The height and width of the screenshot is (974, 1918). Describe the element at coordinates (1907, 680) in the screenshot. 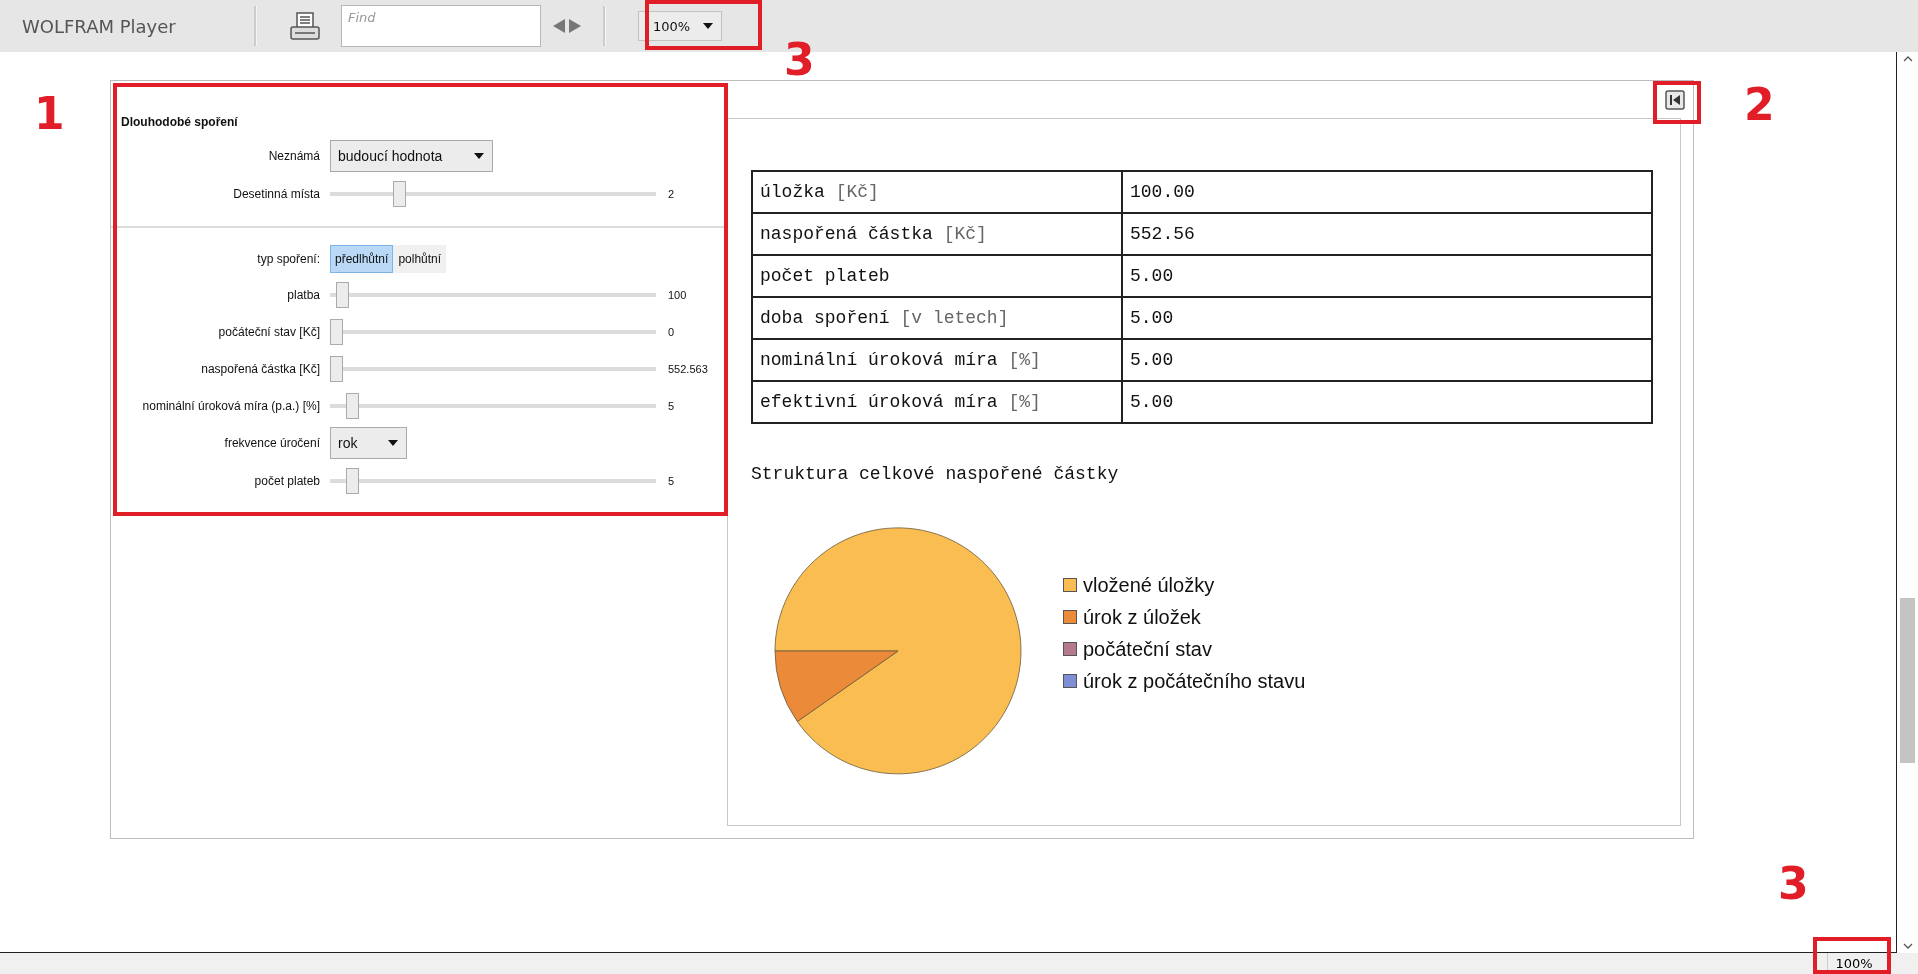

I see `scrollbar-thumb` at that location.